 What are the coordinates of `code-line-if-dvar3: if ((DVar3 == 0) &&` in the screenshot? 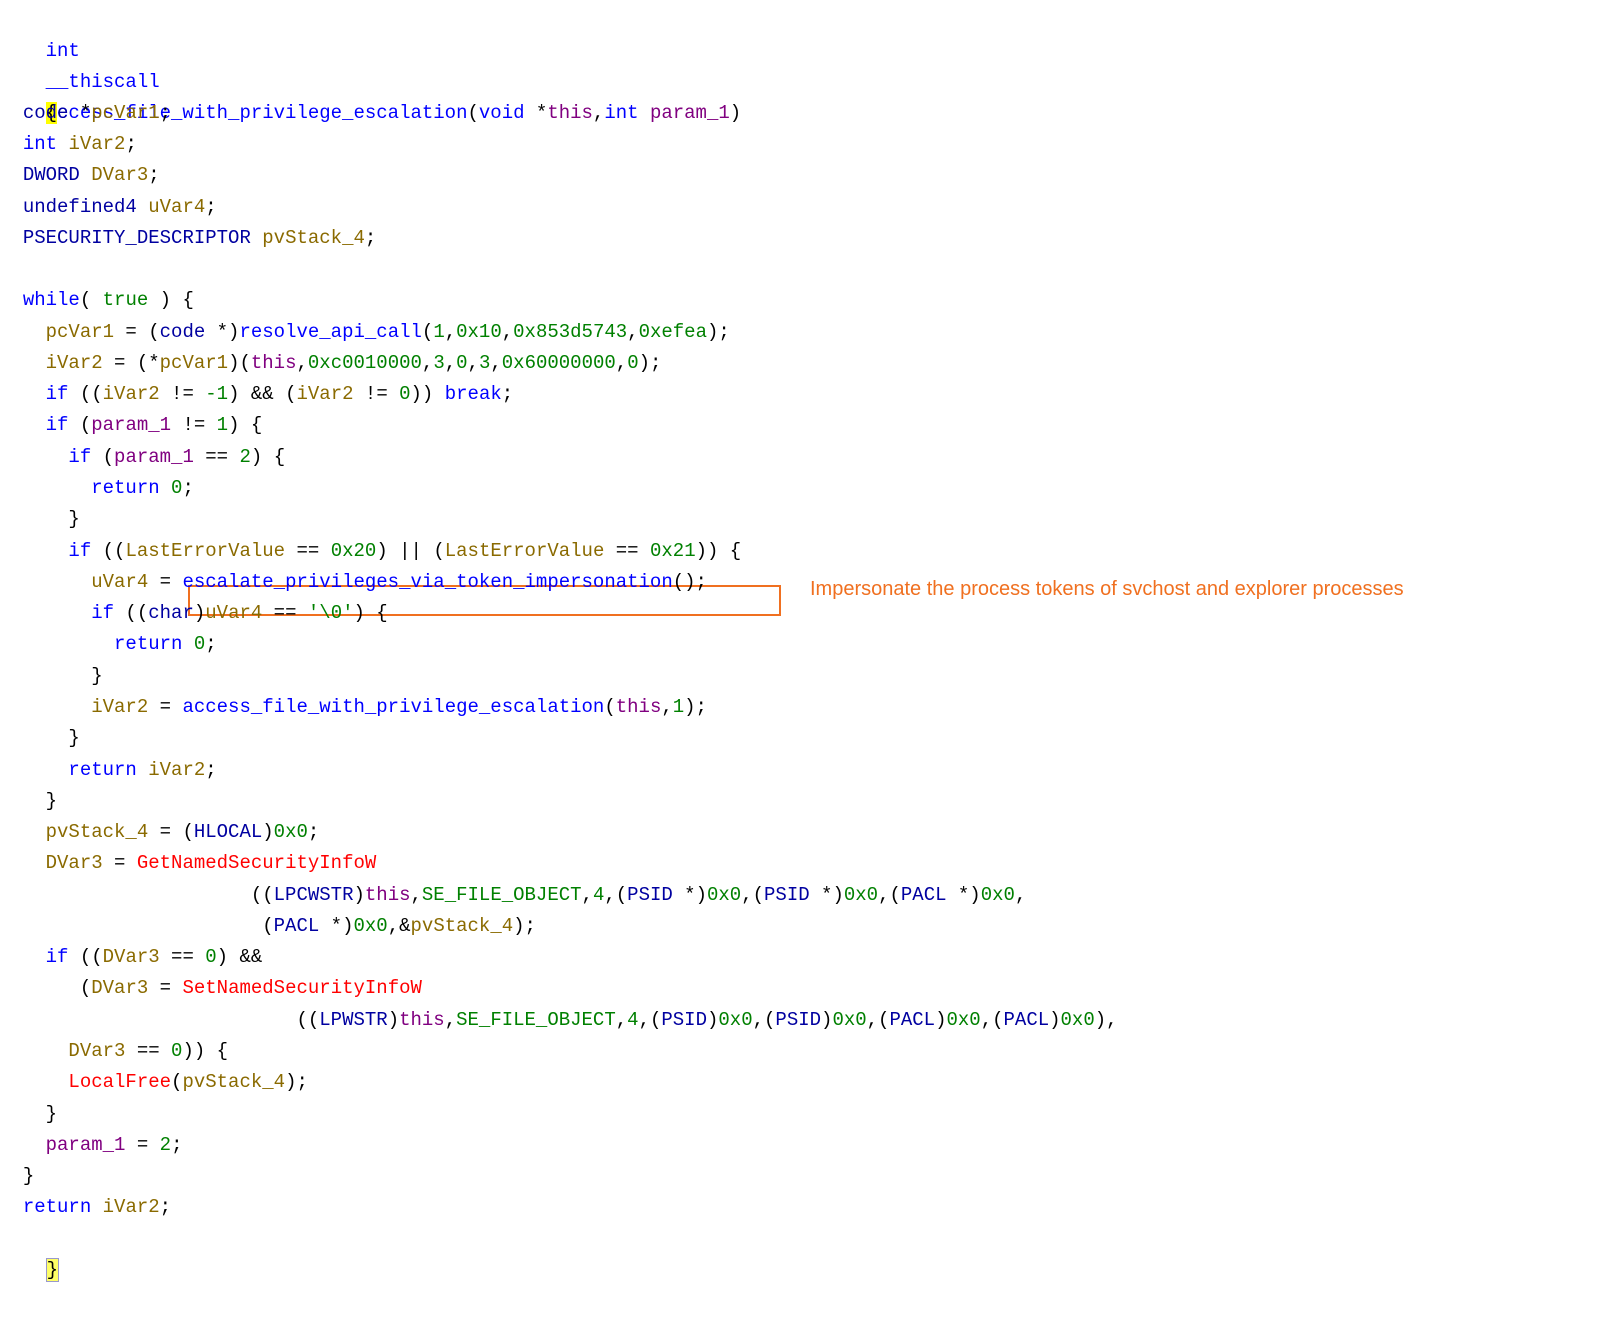 It's located at (131, 957).